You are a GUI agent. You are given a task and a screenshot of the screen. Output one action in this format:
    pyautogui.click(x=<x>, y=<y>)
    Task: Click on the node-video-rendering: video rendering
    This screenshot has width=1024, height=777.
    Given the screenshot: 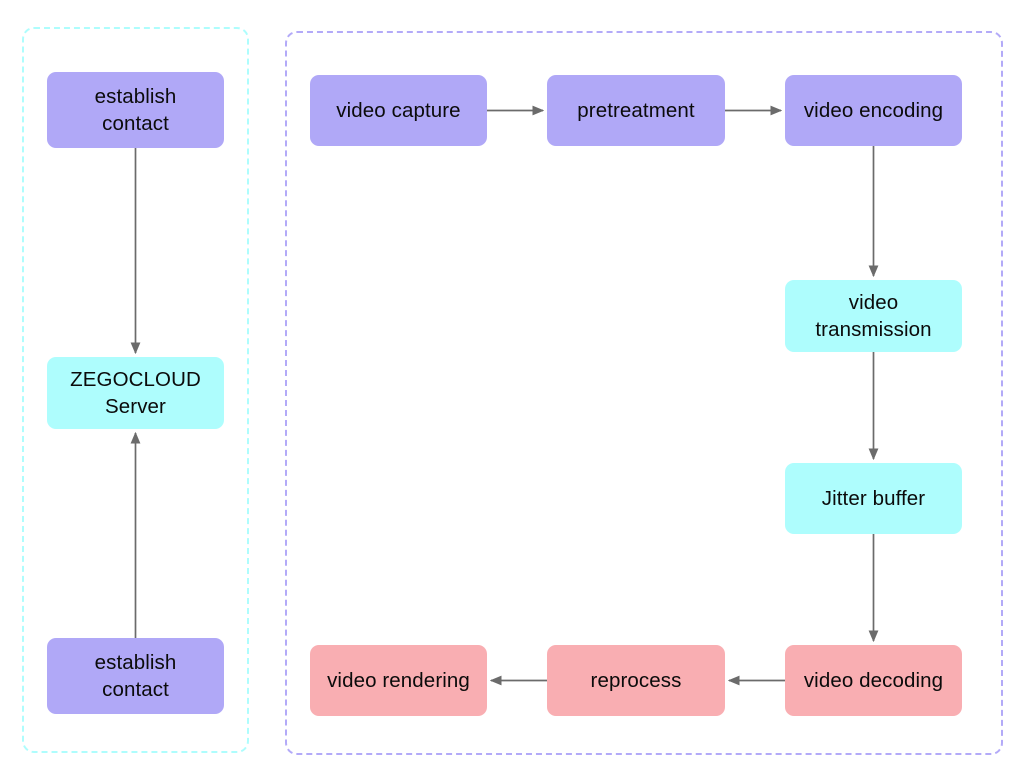 What is the action you would take?
    pyautogui.click(x=398, y=680)
    